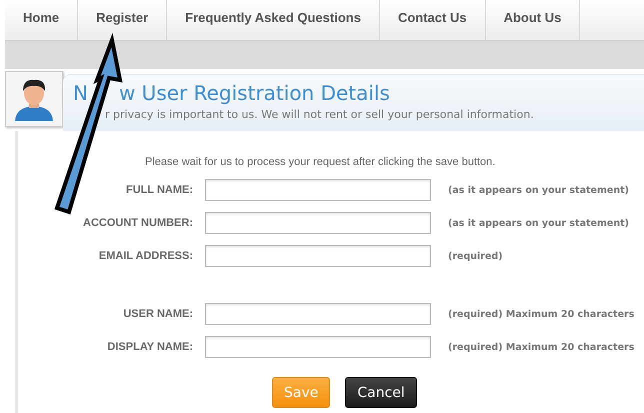  I want to click on nav-tab: Contact Us, so click(433, 20).